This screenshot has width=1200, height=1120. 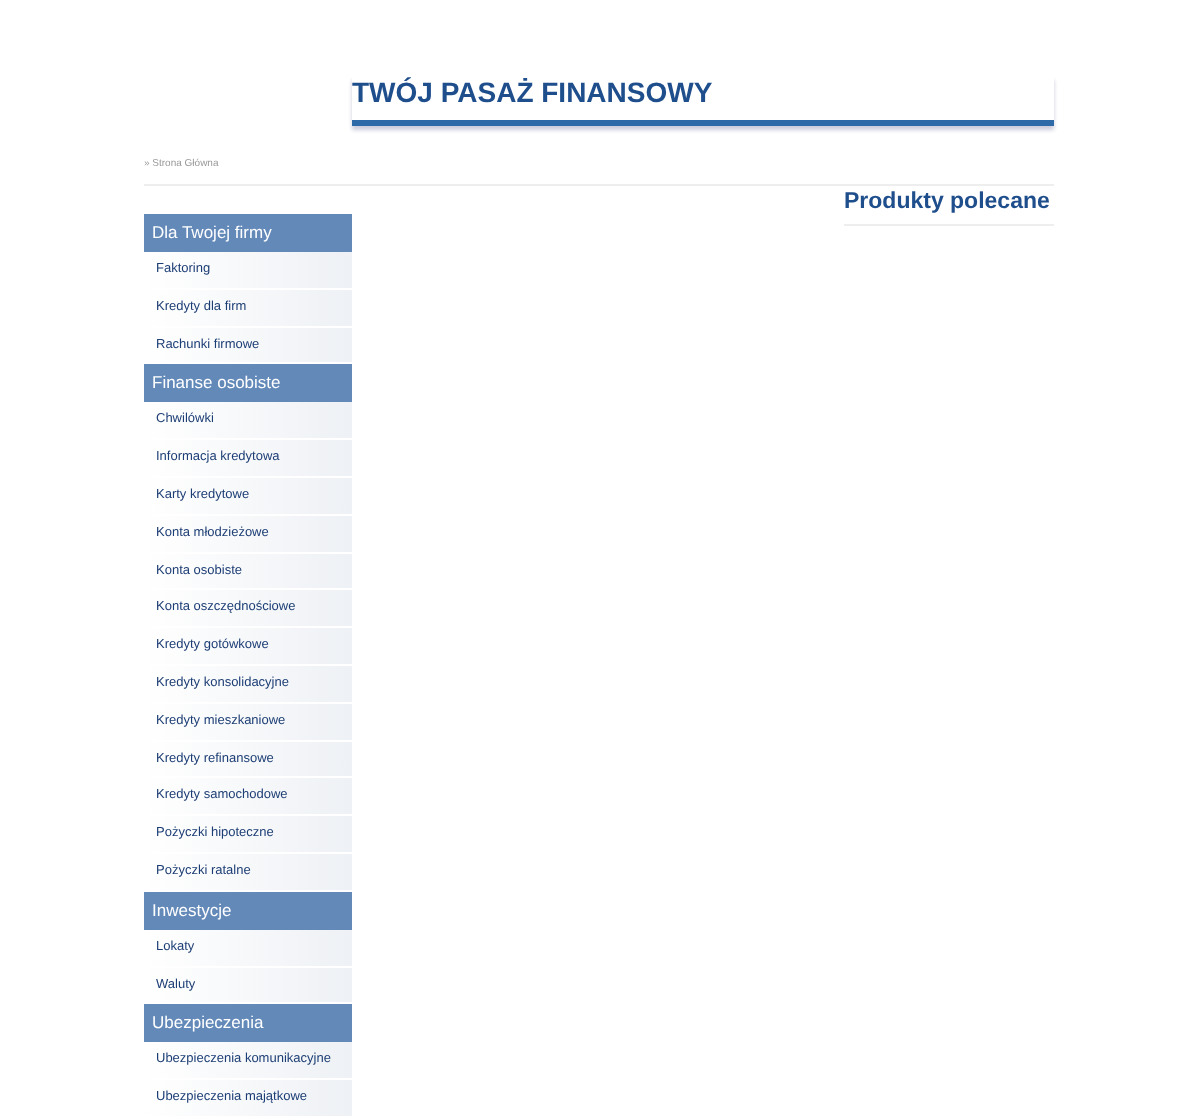 I want to click on sidebar-section-header: Inwestycje, so click(x=248, y=910).